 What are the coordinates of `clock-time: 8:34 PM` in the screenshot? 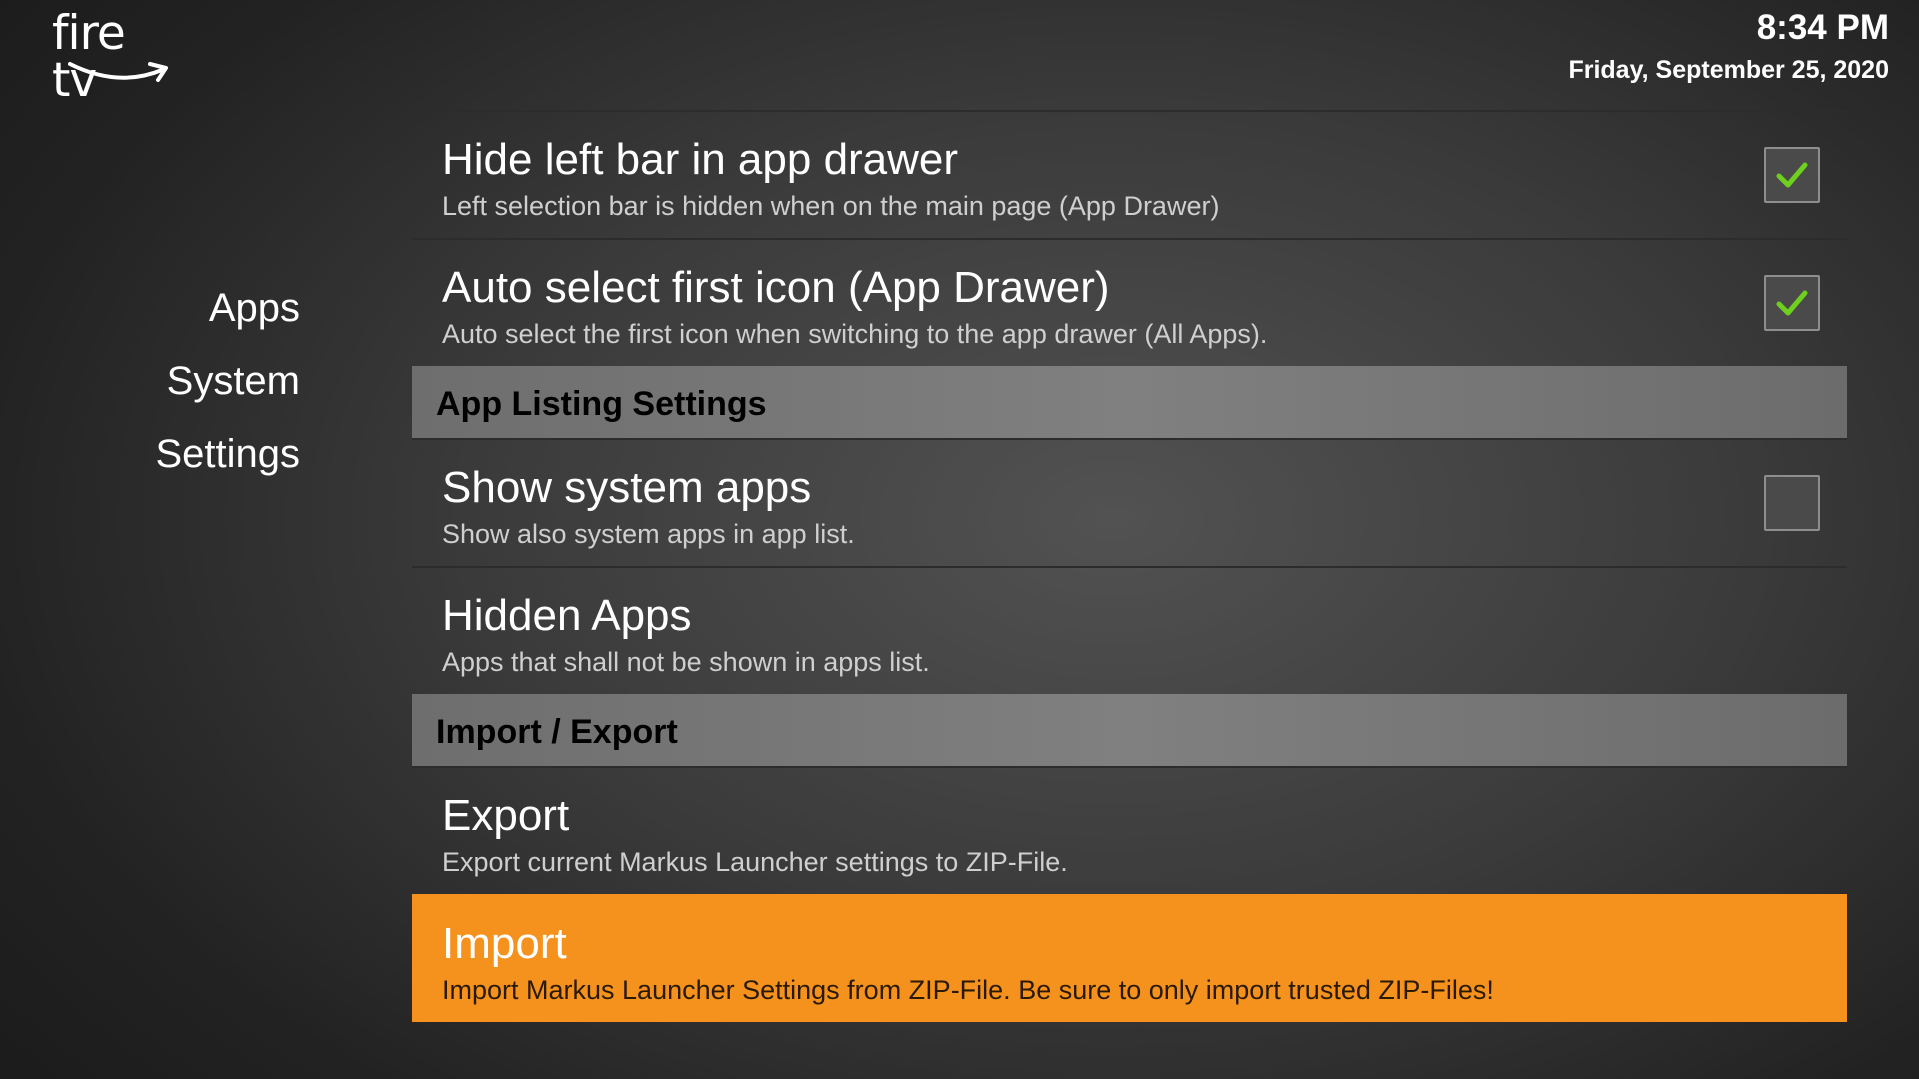 It's located at (1822, 27).